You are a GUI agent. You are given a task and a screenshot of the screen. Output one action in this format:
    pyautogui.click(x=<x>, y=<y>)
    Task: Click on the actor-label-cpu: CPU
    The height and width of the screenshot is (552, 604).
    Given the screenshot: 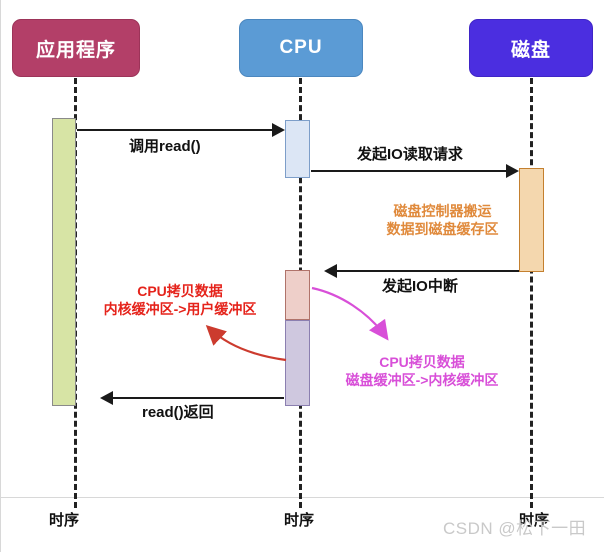 What is the action you would take?
    pyautogui.click(x=301, y=47)
    